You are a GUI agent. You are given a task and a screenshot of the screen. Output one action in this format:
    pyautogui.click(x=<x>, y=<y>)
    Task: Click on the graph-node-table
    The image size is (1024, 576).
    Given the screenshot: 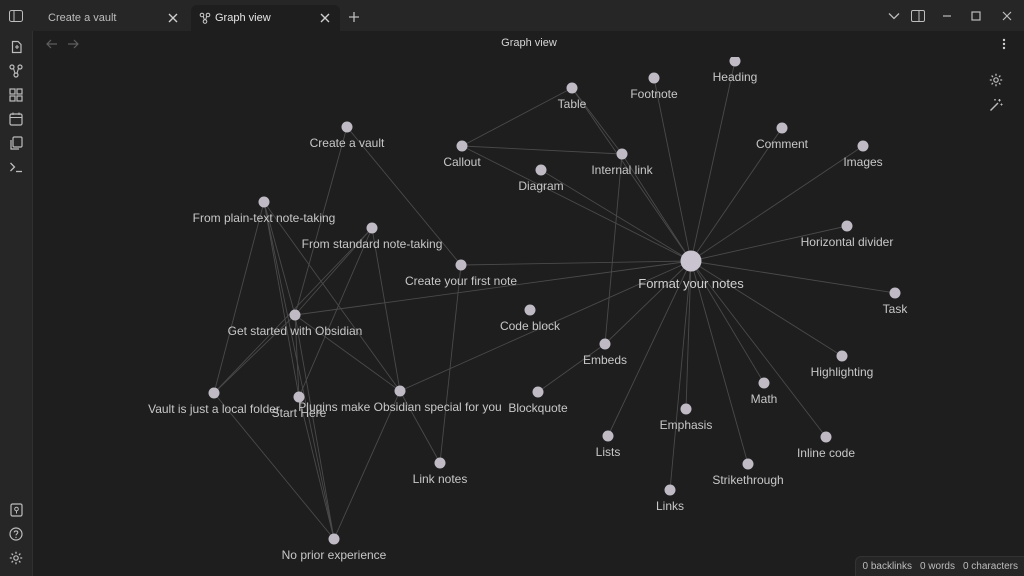 What is the action you would take?
    pyautogui.click(x=572, y=88)
    